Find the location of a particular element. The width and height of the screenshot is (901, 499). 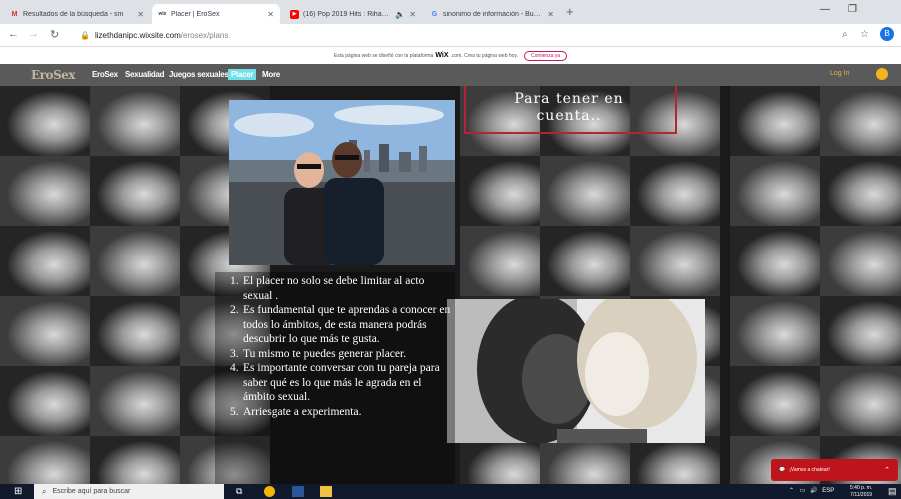

profile-avatar: B is located at coordinates (887, 34).